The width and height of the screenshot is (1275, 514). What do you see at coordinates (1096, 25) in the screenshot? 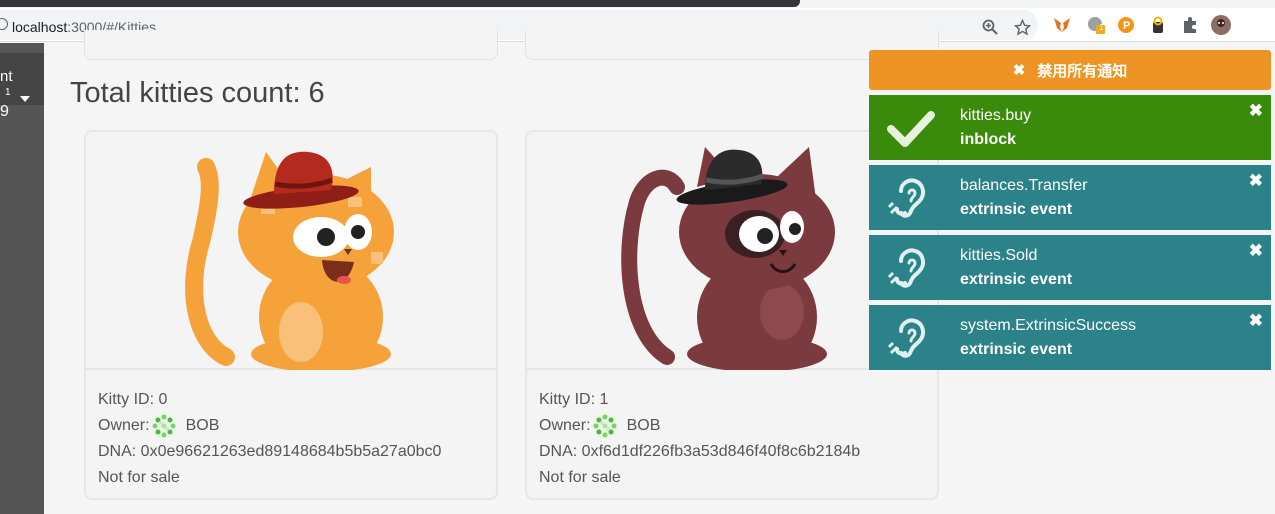
I see `extension-icon: 1` at bounding box center [1096, 25].